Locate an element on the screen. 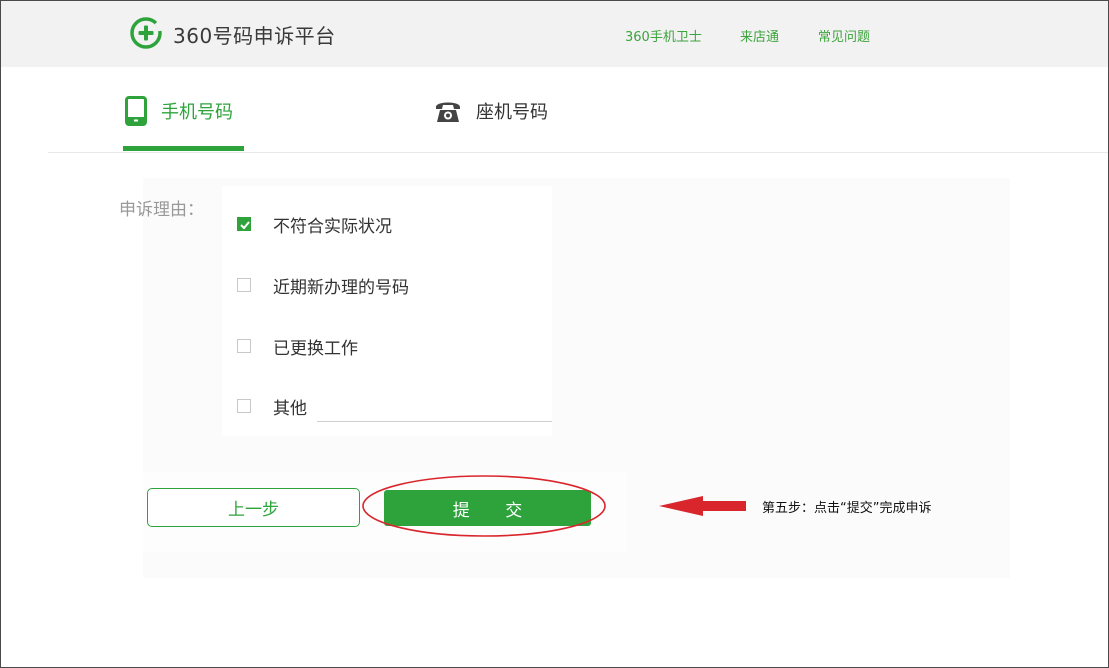 This screenshot has height=668, width=1109. step-five-annotation: 第五步：点击“提交”完成申诉 is located at coordinates (847, 508).